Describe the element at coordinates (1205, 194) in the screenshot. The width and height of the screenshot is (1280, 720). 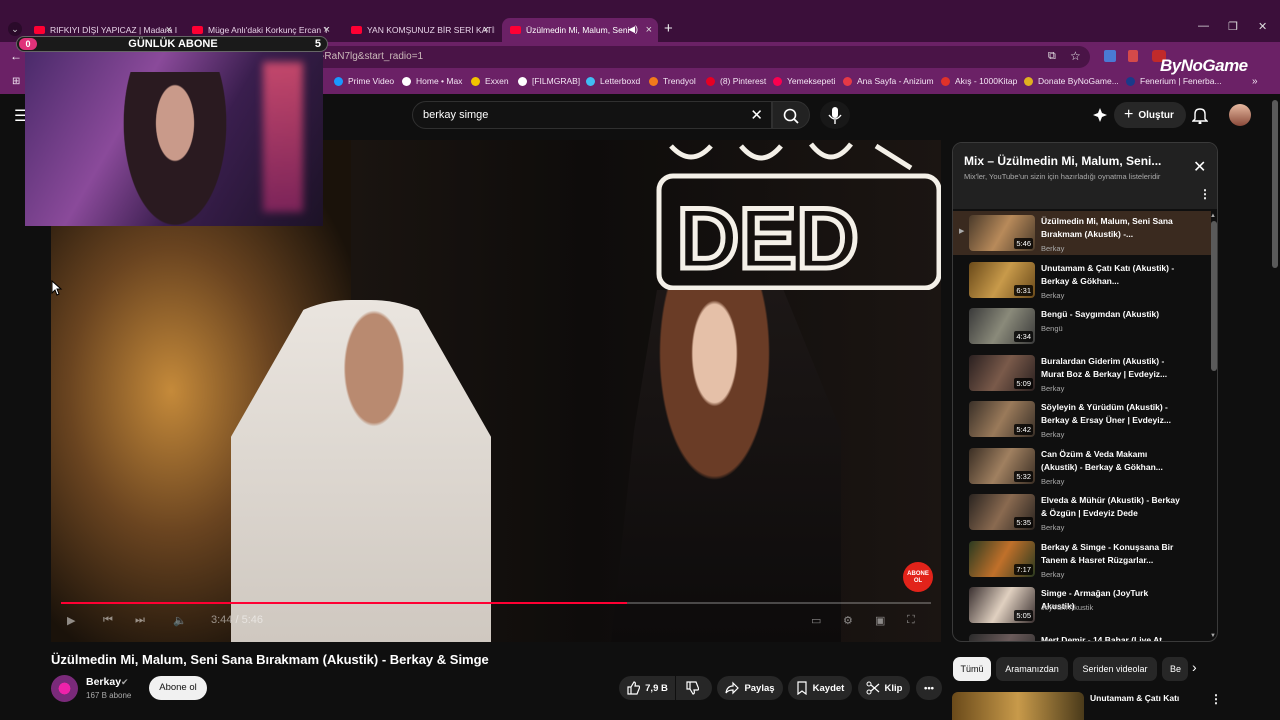
I see `playlist-more-icon: ⋮` at that location.